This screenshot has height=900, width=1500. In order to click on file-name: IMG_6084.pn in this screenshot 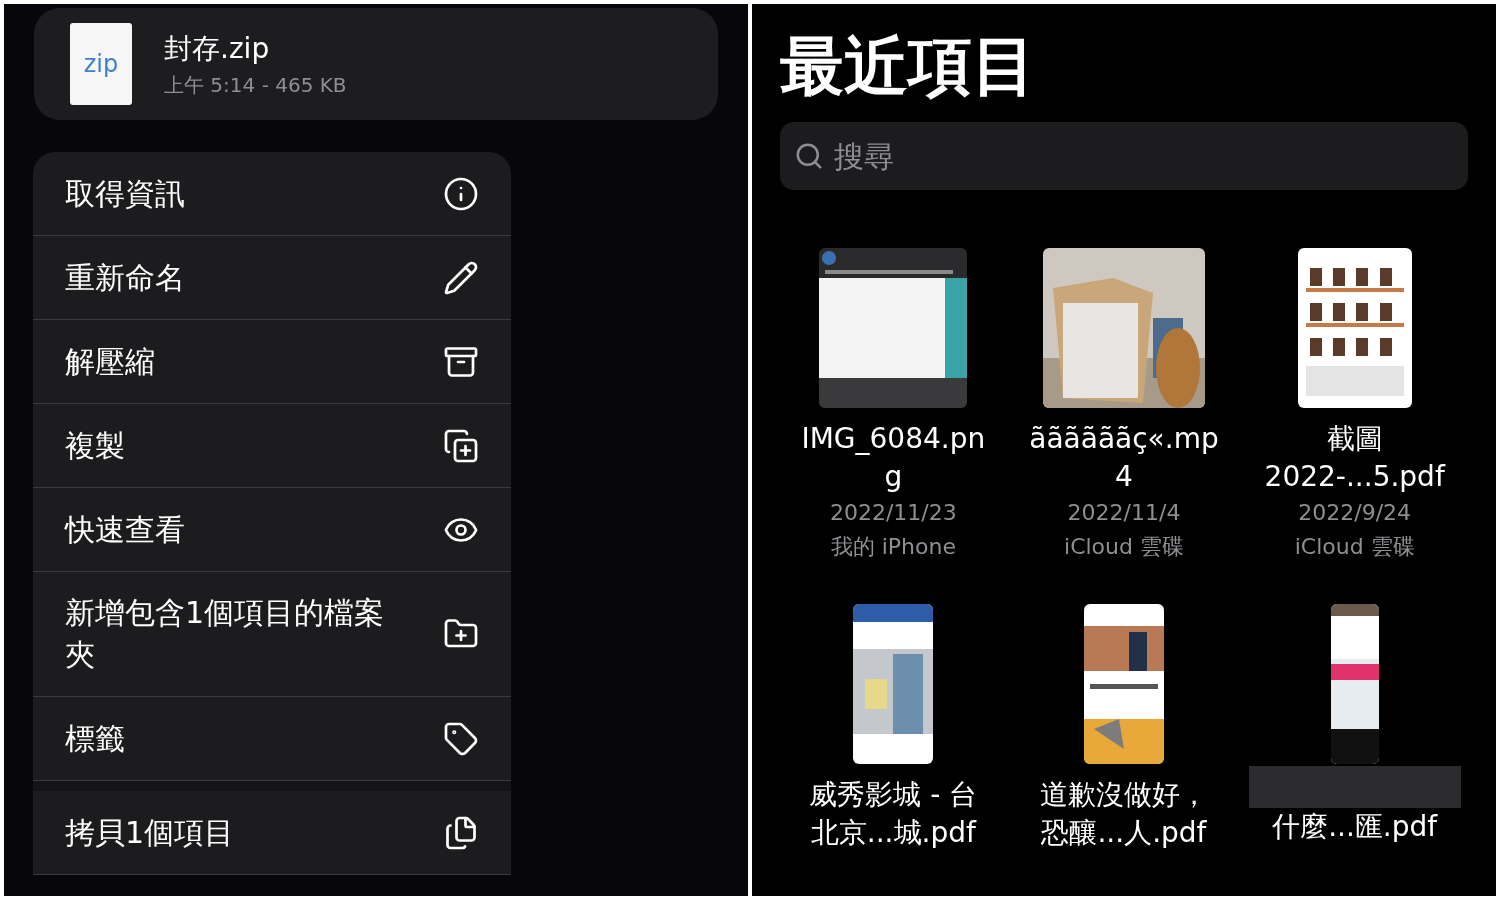, I will do `click(893, 439)`.